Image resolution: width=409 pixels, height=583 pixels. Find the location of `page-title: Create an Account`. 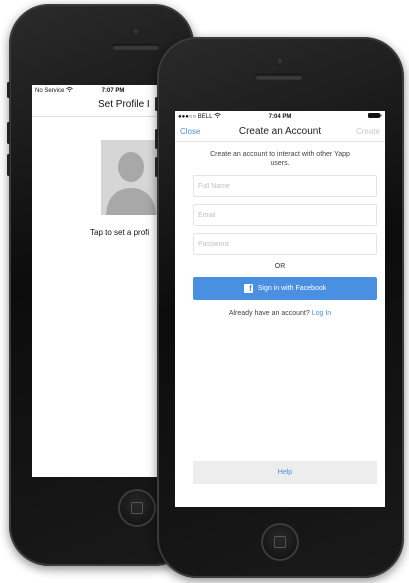

page-title: Create an Account is located at coordinates (280, 131).